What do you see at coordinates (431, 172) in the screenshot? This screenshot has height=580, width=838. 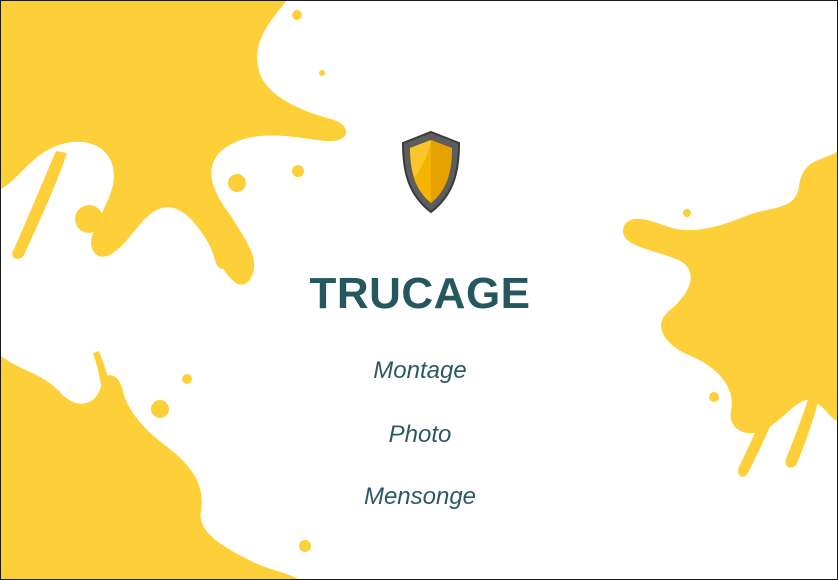 I see `shield-icon` at bounding box center [431, 172].